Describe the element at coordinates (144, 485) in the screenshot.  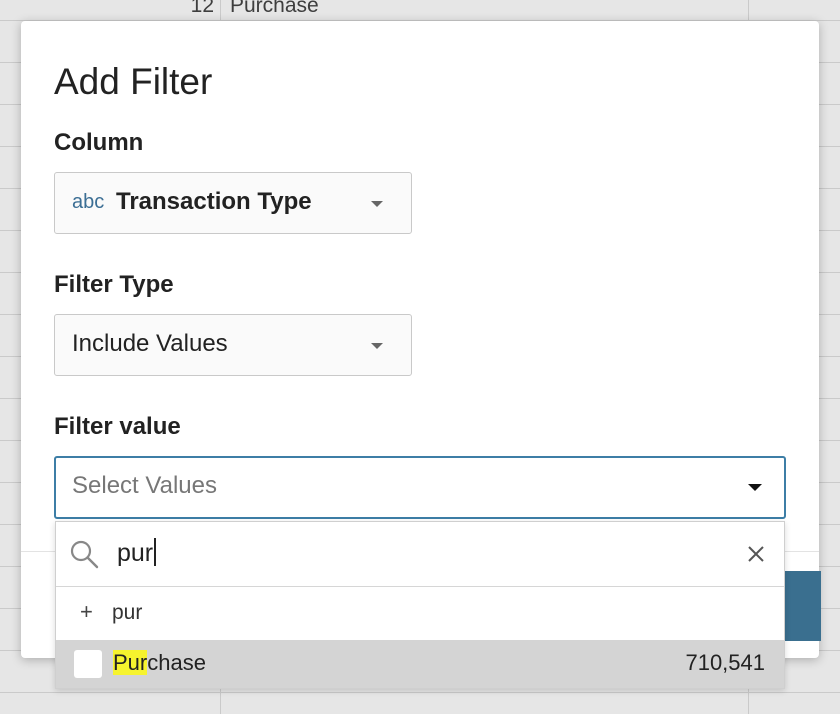
I see `filter-value-placeholder: Select Values` at that location.